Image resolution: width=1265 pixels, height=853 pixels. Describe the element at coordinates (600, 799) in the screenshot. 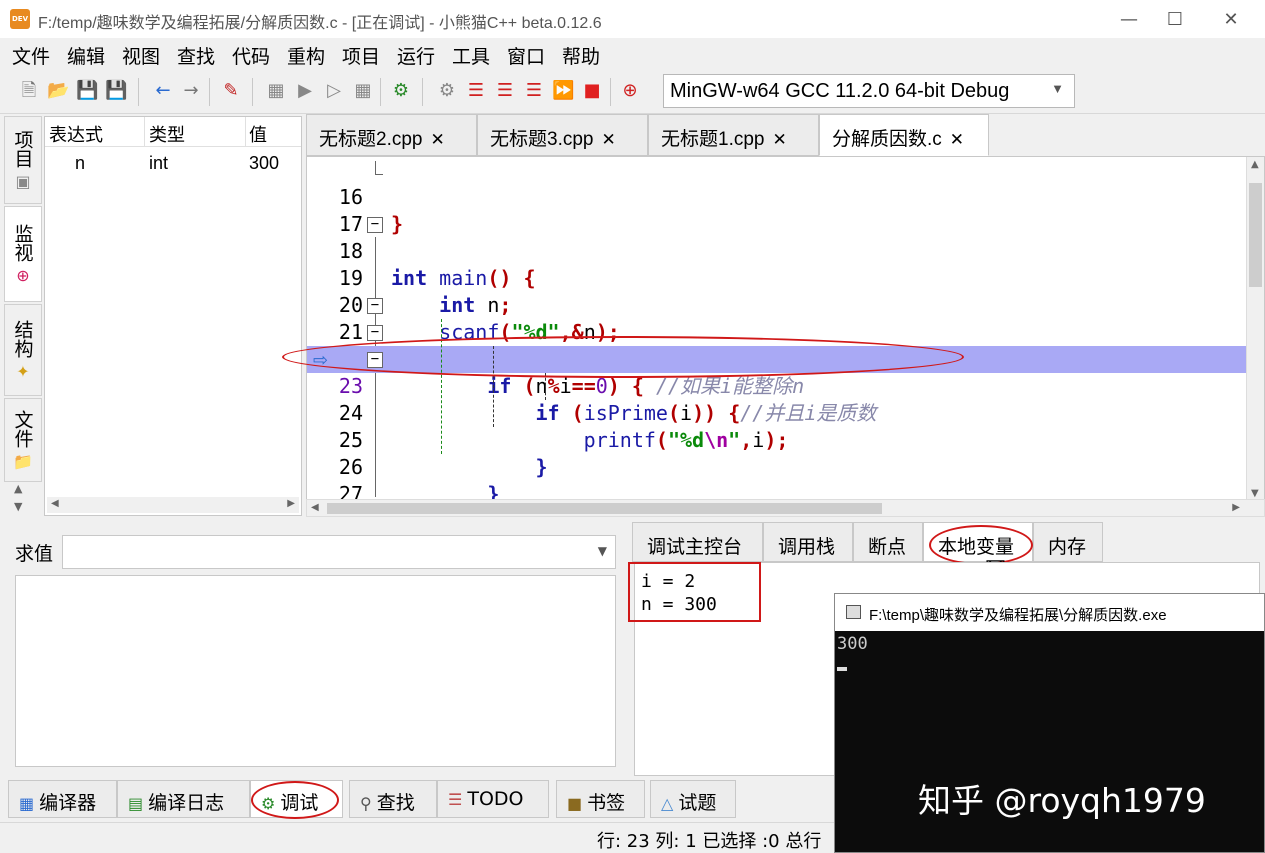

I see `tab-bookmarks: ■ 书签` at that location.